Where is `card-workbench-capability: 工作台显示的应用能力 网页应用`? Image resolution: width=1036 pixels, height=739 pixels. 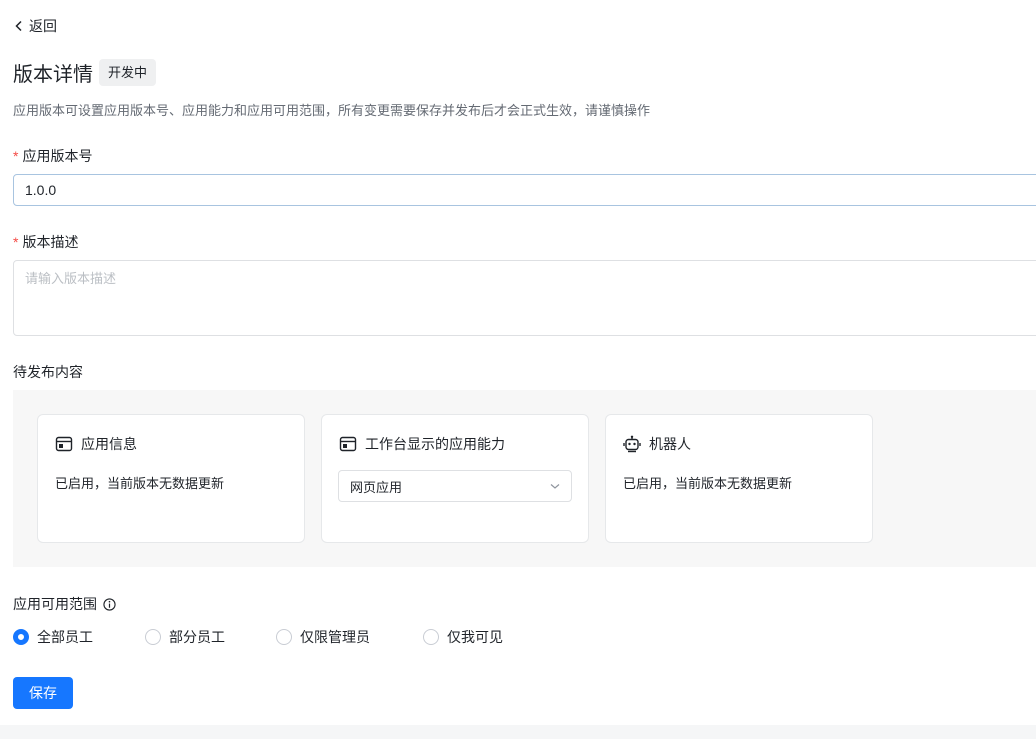
card-workbench-capability: 工作台显示的应用能力 网页应用 is located at coordinates (455, 478).